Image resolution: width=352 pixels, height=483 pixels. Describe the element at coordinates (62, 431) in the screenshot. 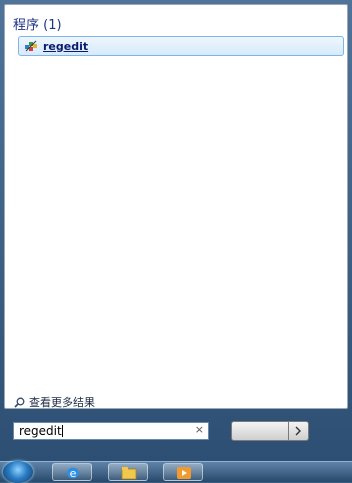

I see `text-caret` at that location.